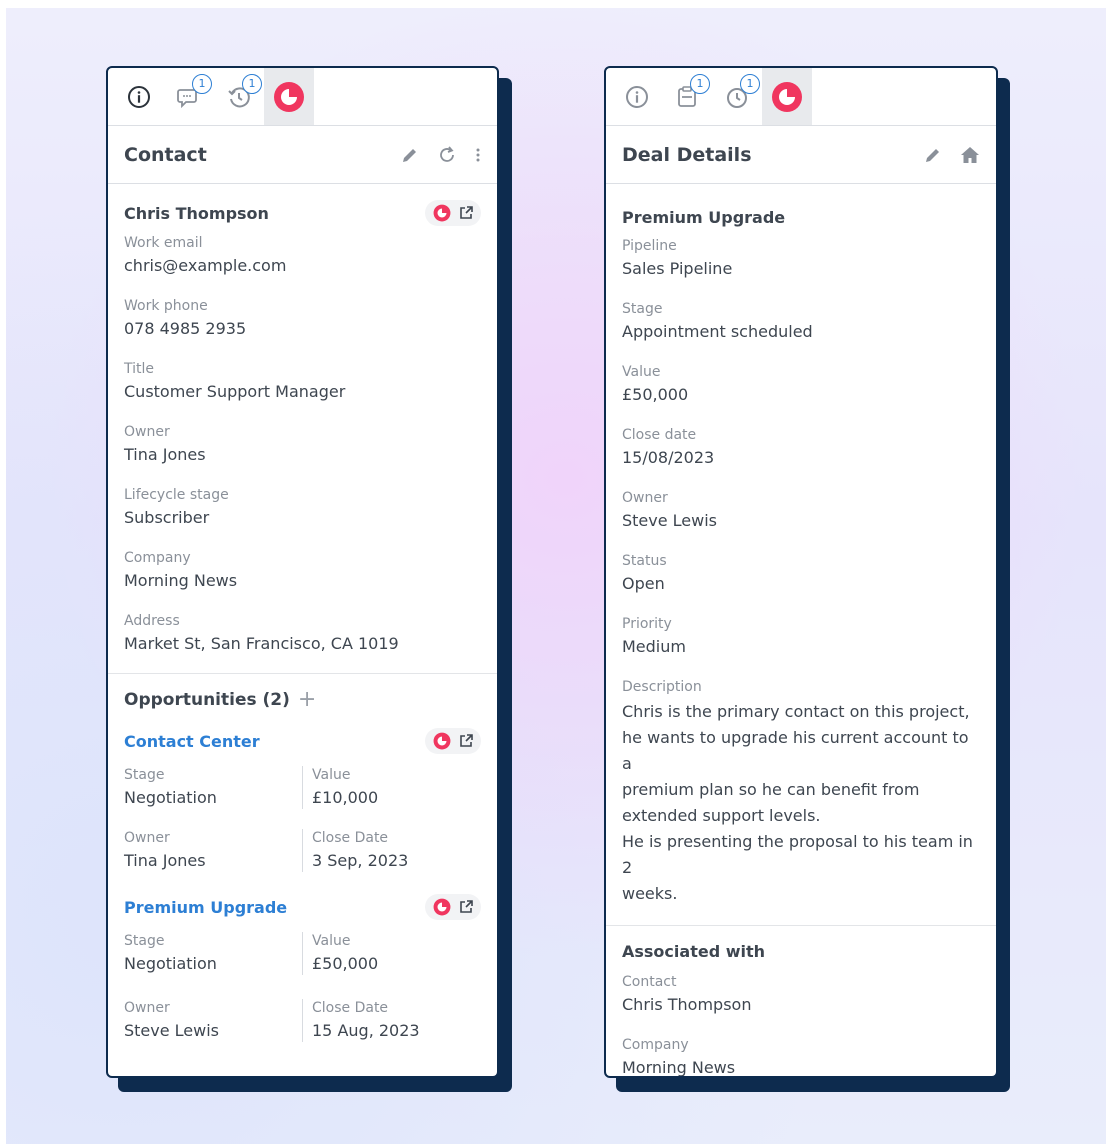 The image size is (1108, 1148). Describe the element at coordinates (192, 741) in the screenshot. I see `opportunity-link: Contact Center` at that location.